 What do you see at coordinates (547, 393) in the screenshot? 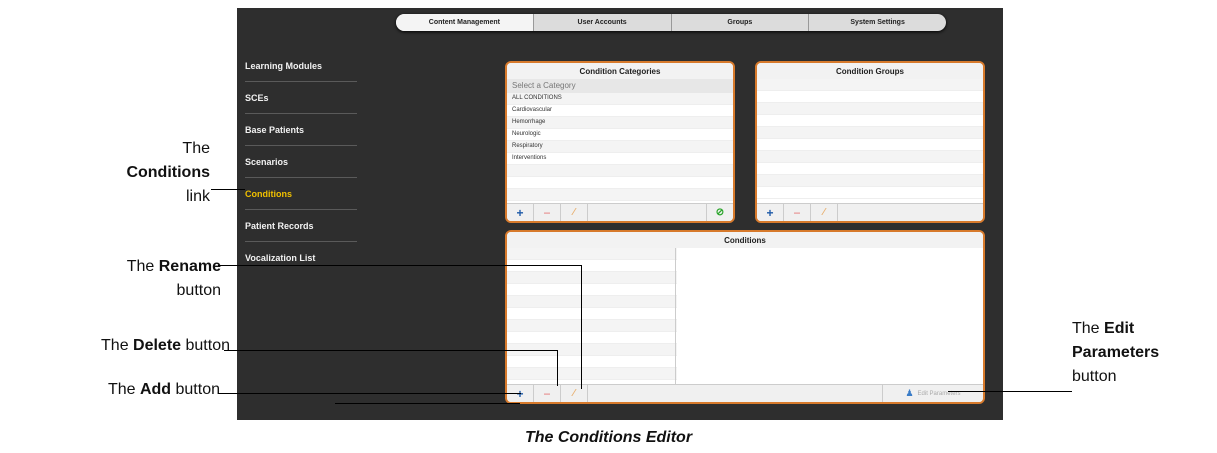
I see `delete-button: −` at bounding box center [547, 393].